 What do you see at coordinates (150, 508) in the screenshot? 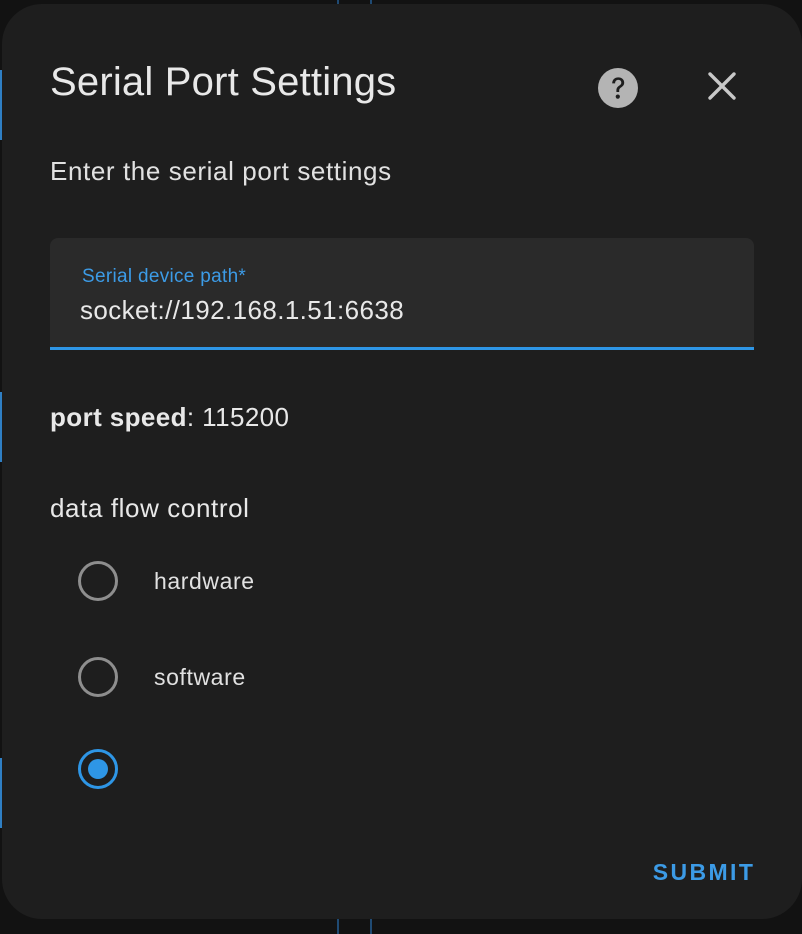
I see `data-flow-control-heading: data flow control` at bounding box center [150, 508].